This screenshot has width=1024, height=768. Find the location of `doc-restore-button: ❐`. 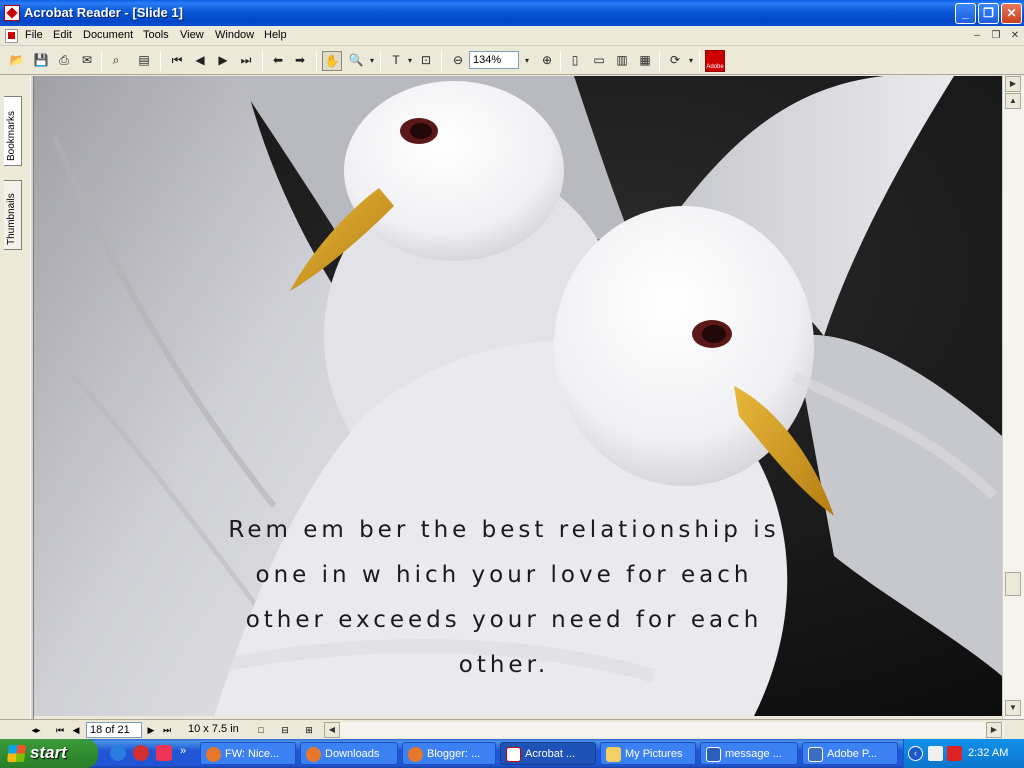

doc-restore-button: ❐ is located at coordinates (996, 36).